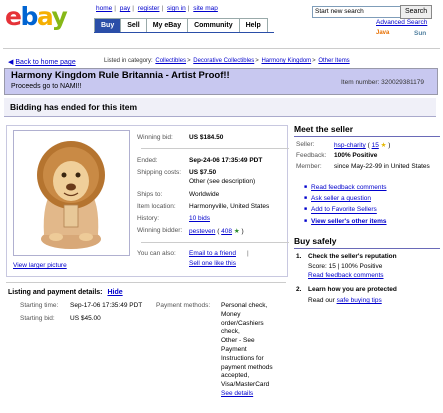 The height and width of the screenshot is (413, 443). I want to click on bid-history-link: 10 bids, so click(199, 218).